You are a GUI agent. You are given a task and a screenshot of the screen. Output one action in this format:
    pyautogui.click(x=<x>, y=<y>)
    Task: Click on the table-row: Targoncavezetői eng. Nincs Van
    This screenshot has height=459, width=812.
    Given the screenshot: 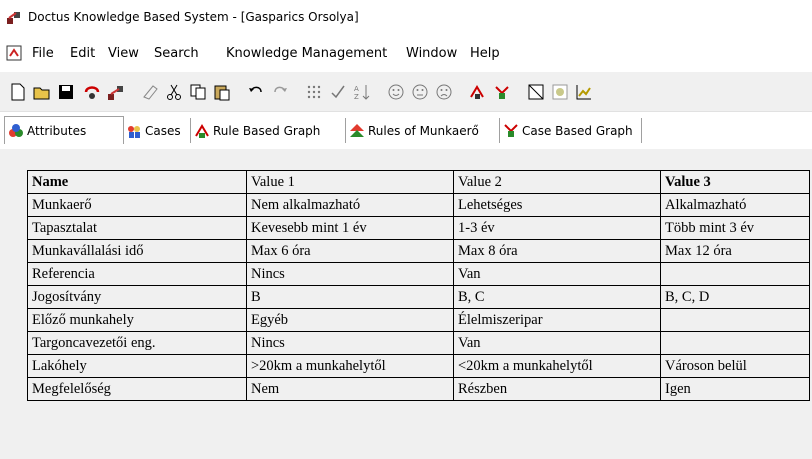 What is the action you would take?
    pyautogui.click(x=418, y=343)
    